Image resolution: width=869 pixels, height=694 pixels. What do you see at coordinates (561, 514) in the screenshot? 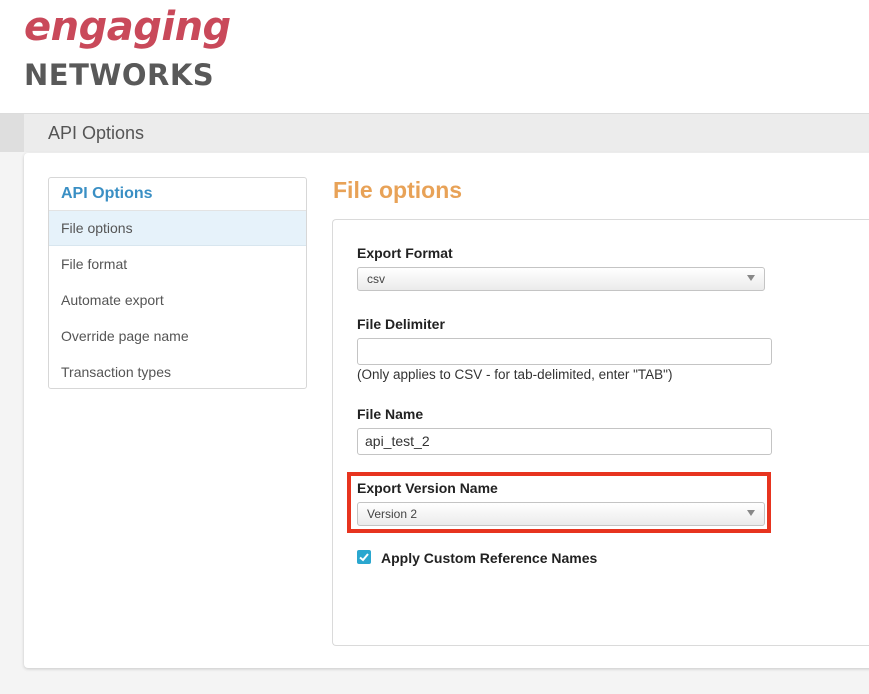
I see `export-version-select: Version 2` at bounding box center [561, 514].